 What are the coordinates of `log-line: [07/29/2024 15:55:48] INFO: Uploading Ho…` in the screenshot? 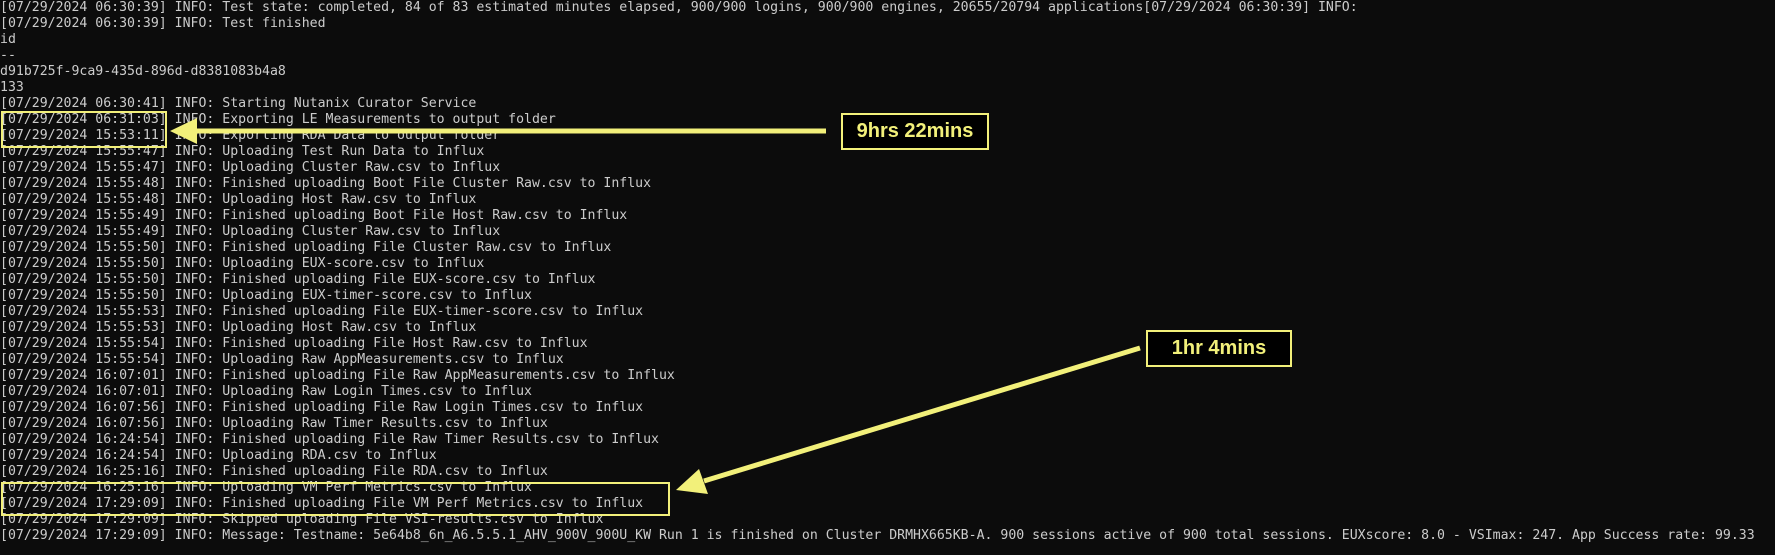 It's located at (238, 199).